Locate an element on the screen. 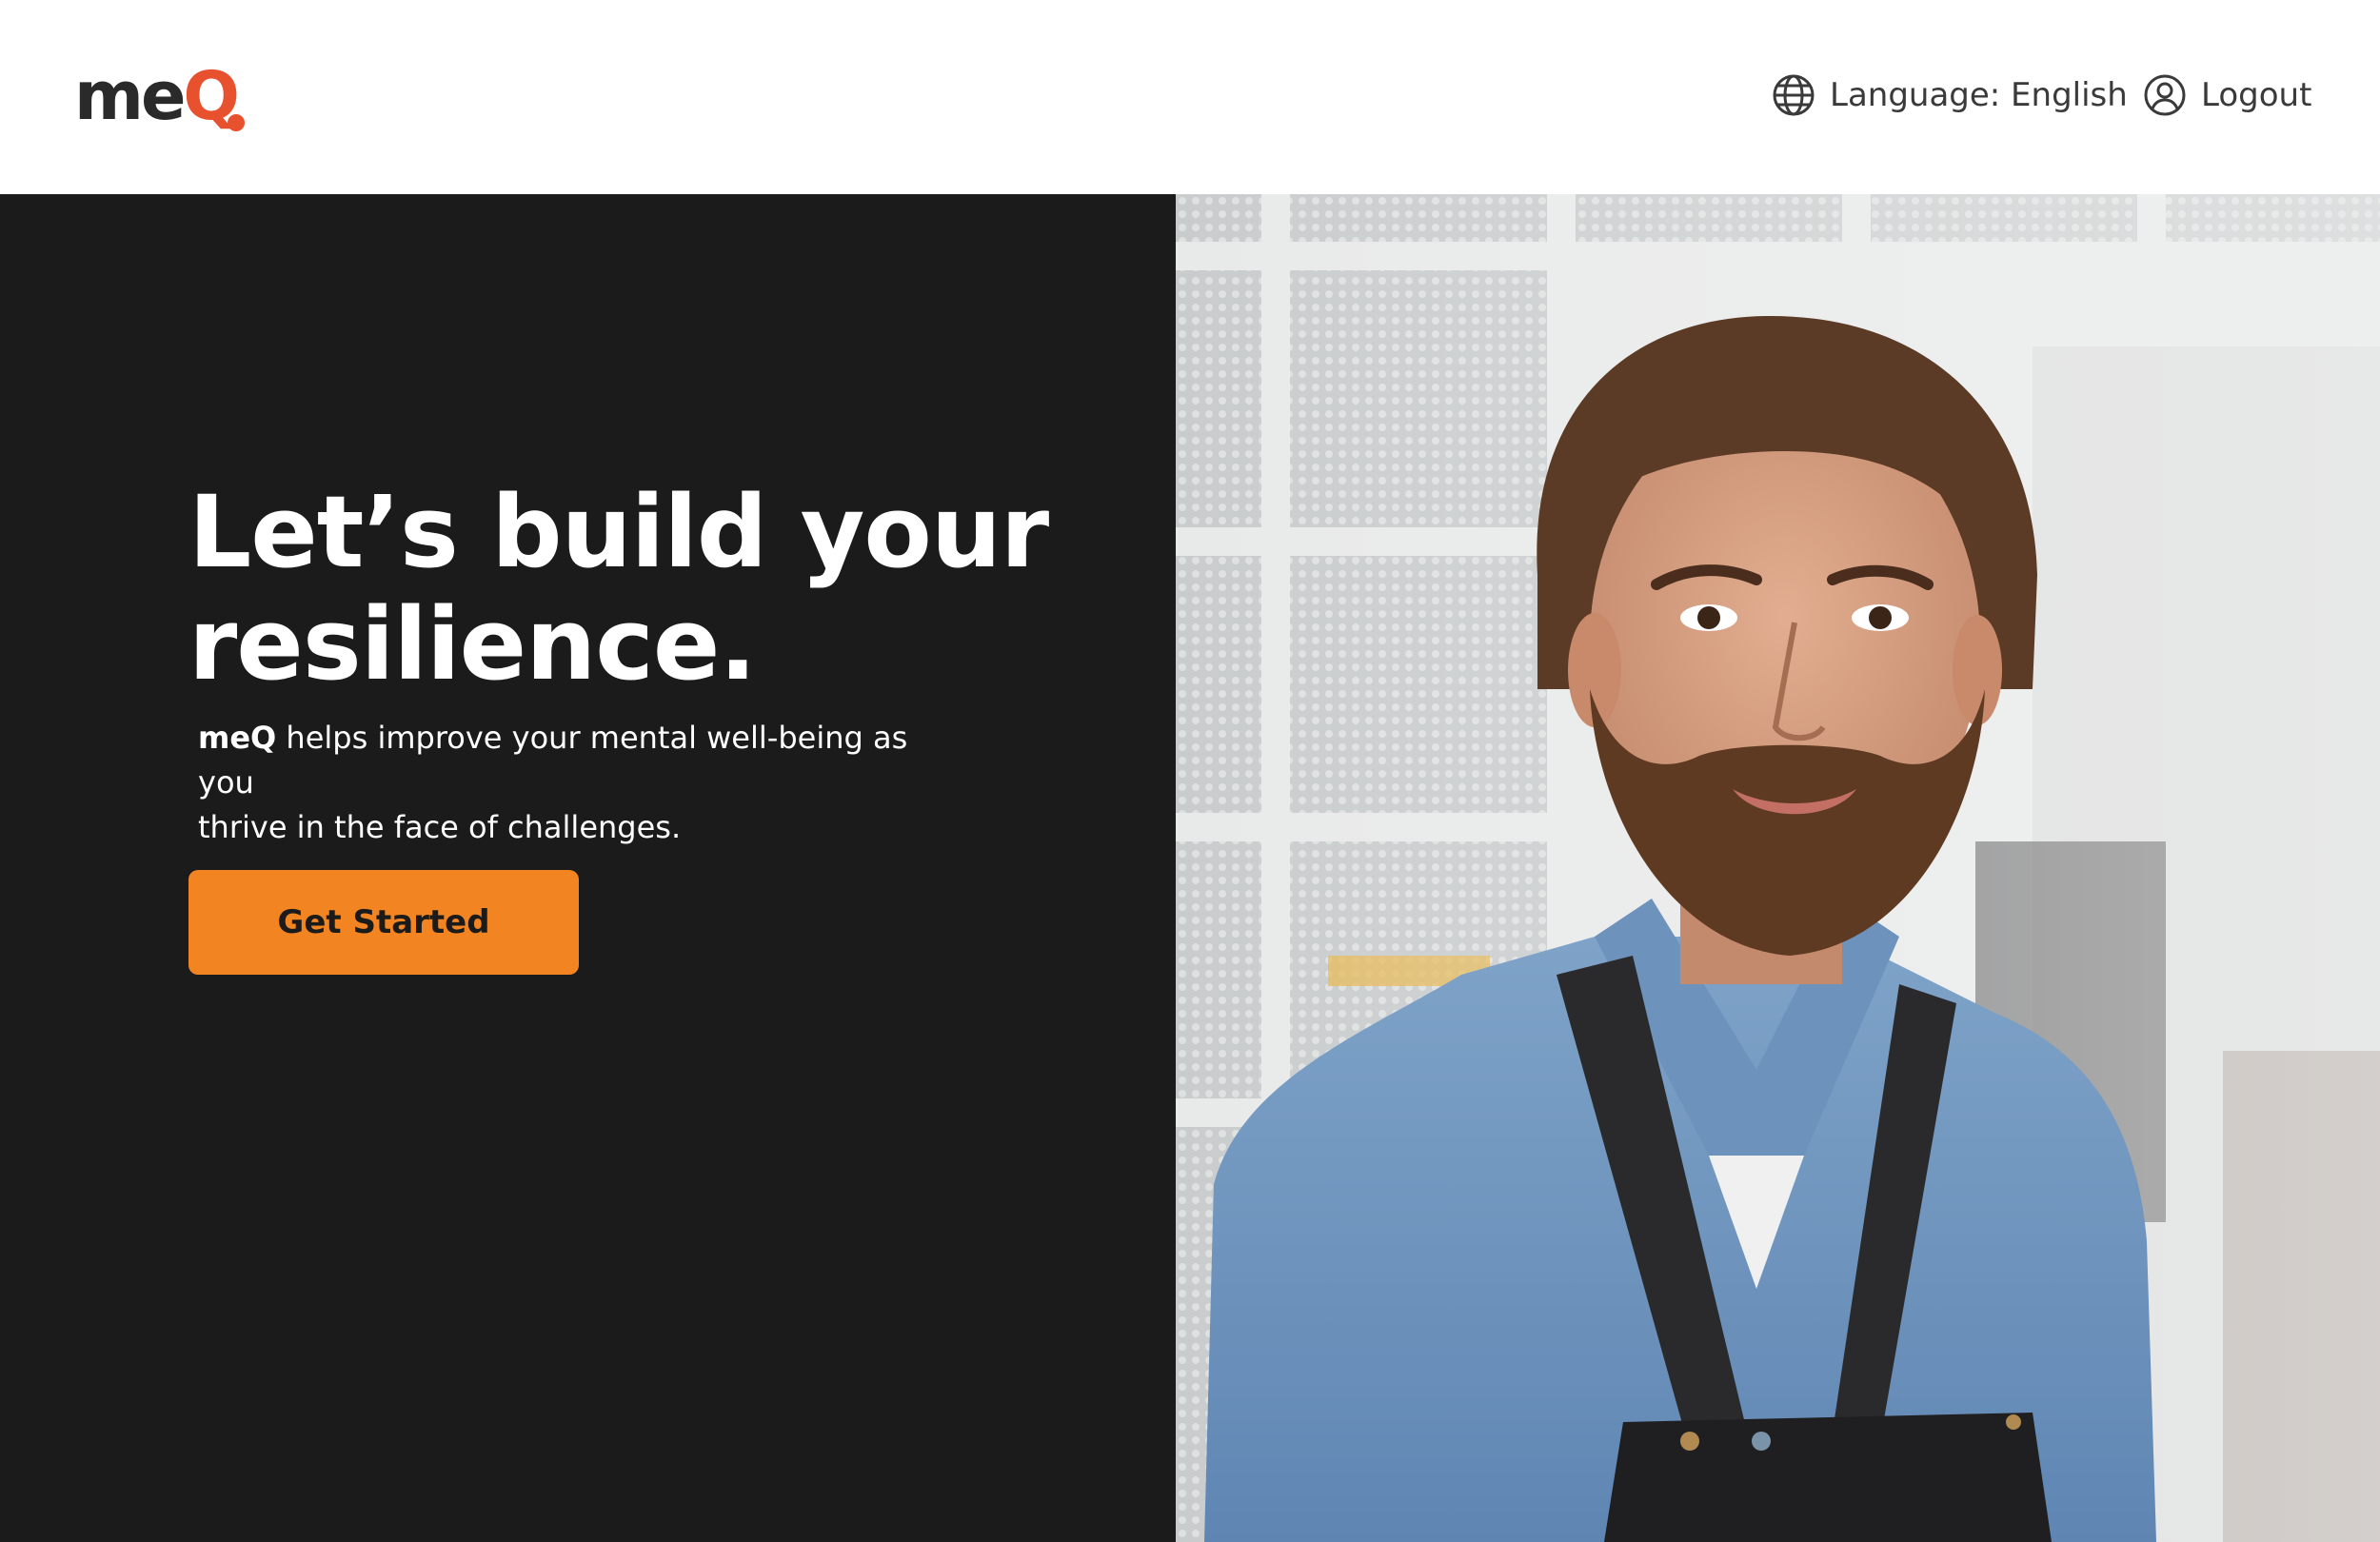  logo-text-me: me is located at coordinates (130, 96).